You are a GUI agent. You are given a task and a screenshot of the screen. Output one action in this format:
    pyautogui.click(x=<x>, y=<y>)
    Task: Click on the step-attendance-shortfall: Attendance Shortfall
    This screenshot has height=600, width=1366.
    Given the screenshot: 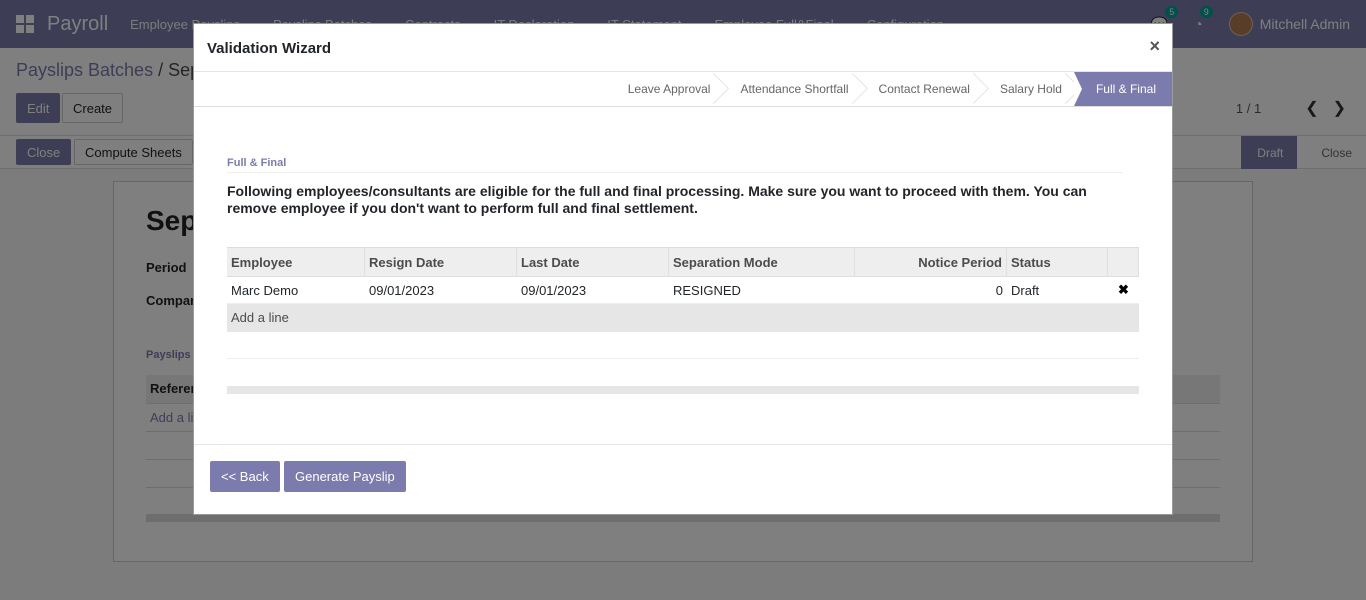 What is the action you would take?
    pyautogui.click(x=791, y=89)
    